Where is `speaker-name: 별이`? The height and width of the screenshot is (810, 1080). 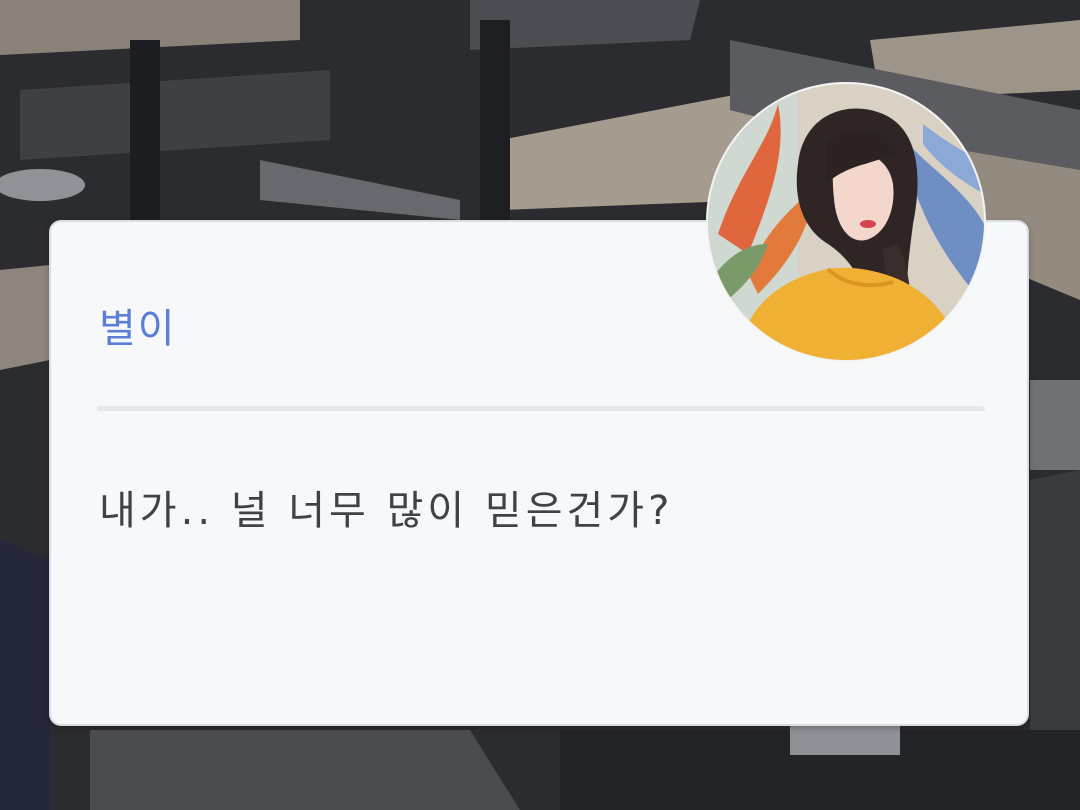 speaker-name: 별이 is located at coordinates (138, 329).